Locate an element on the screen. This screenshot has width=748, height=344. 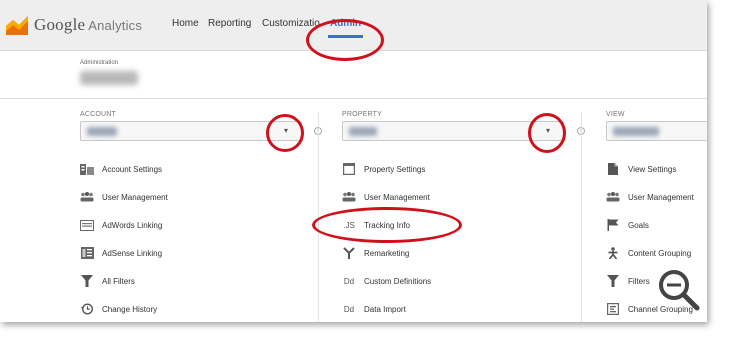
remarketing-link: Remarketing is located at coordinates (375, 253).